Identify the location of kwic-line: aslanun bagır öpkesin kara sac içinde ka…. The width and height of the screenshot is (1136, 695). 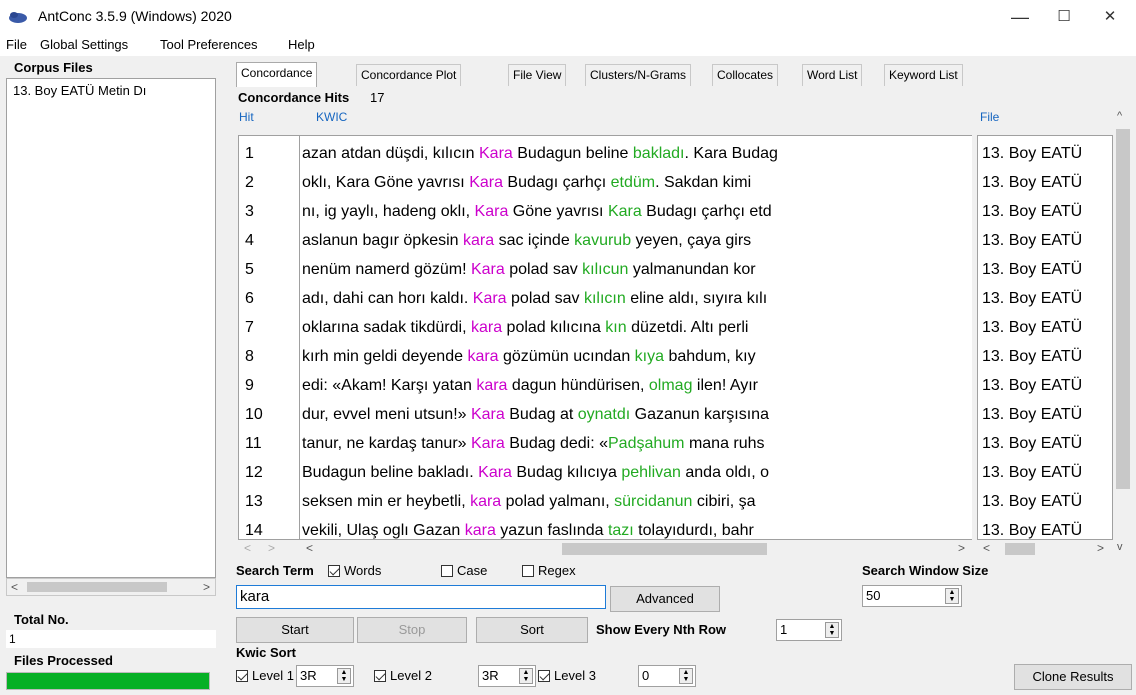
(636, 240).